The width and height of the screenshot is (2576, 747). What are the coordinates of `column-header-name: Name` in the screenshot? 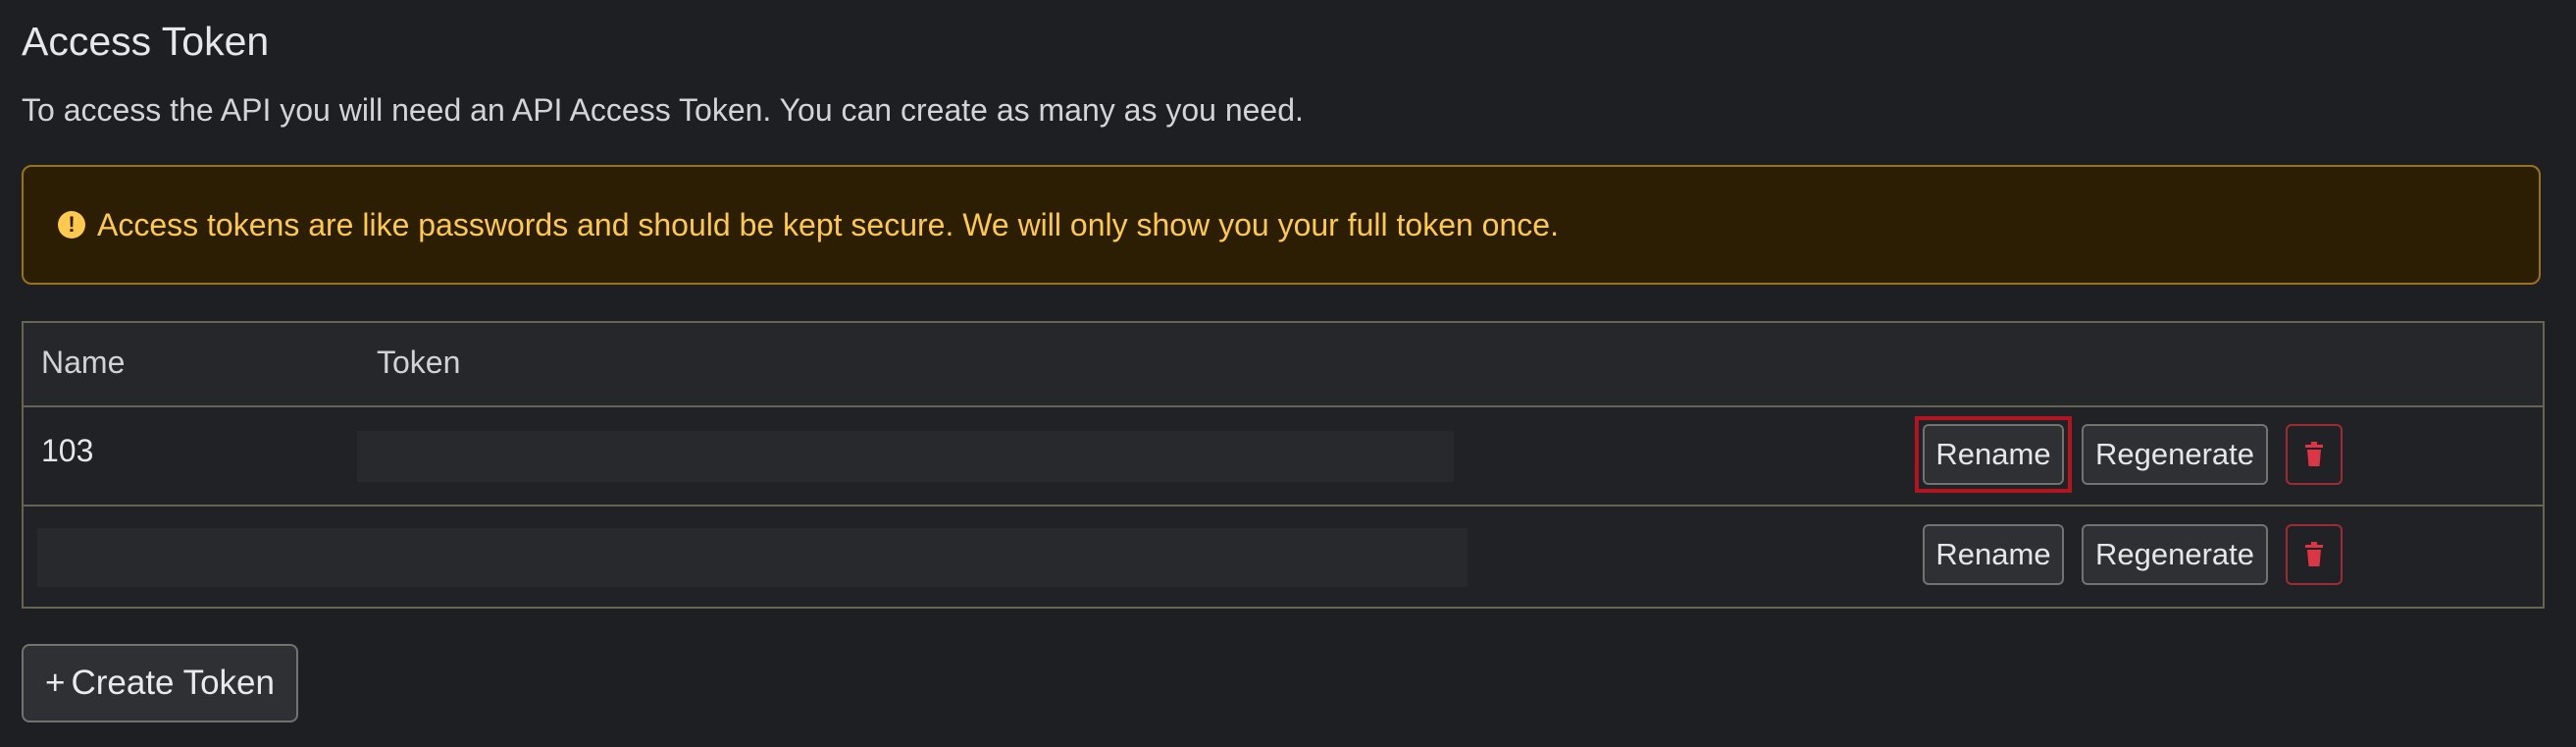 It's located at (83, 362).